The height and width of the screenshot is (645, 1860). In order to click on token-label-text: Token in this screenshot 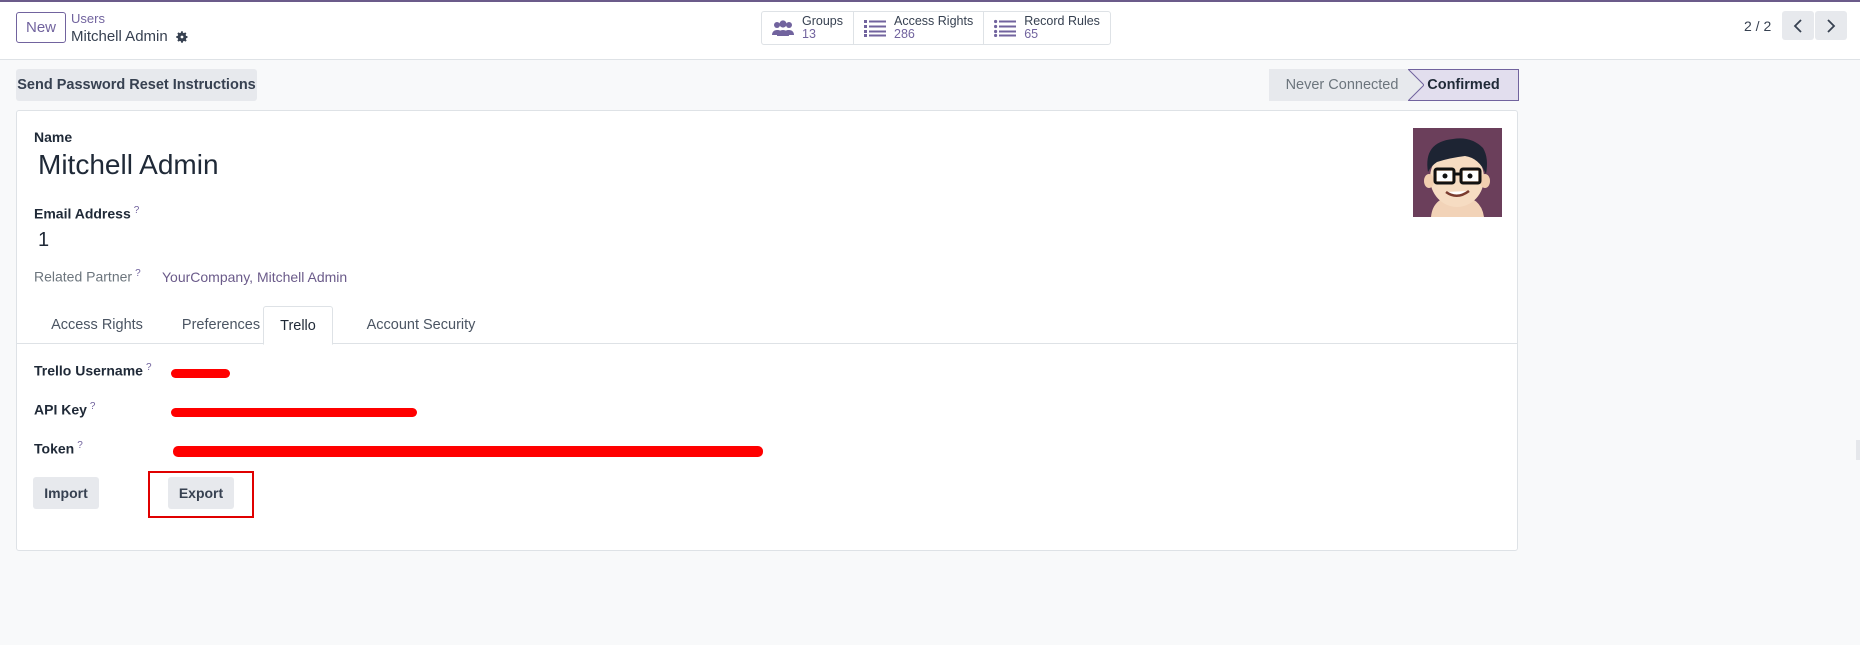, I will do `click(54, 448)`.